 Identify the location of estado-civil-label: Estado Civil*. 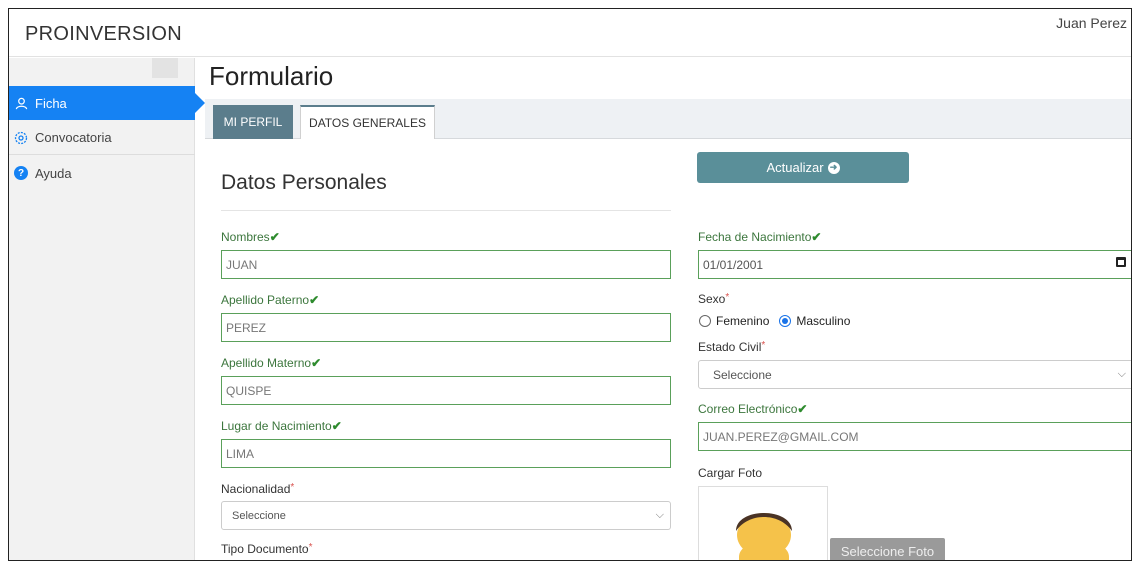
(732, 347).